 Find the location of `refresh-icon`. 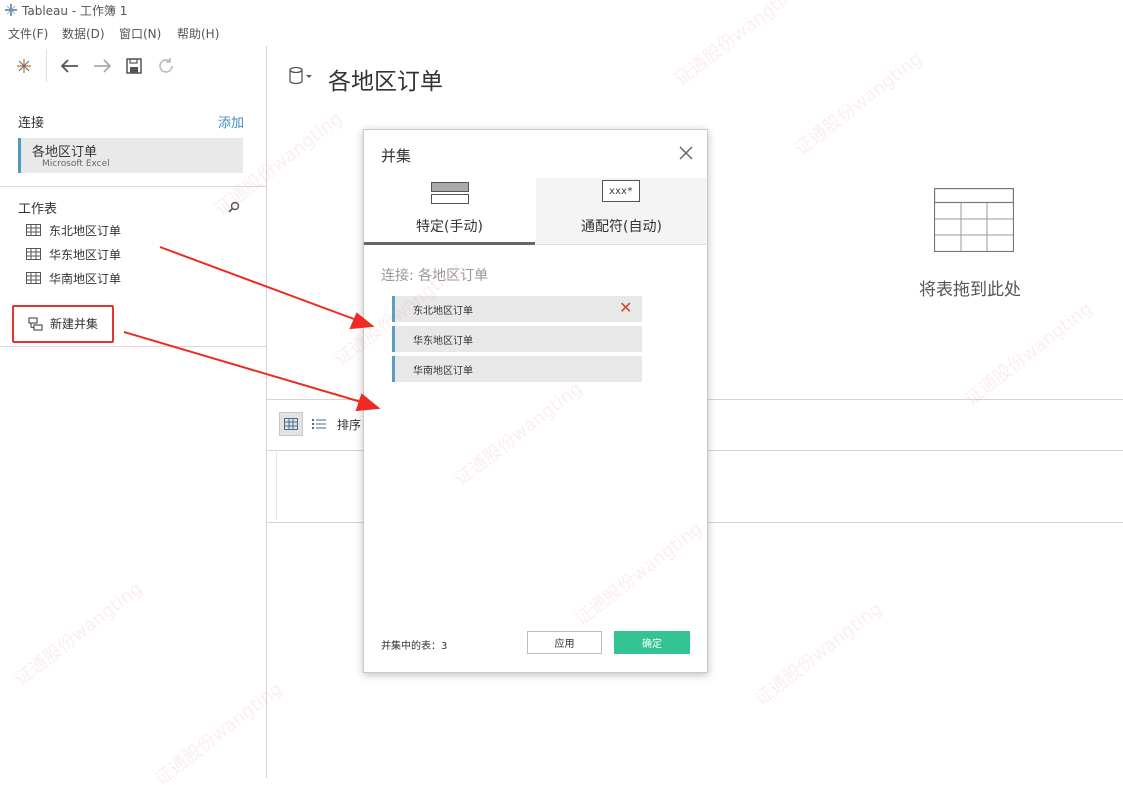

refresh-icon is located at coordinates (166, 66).